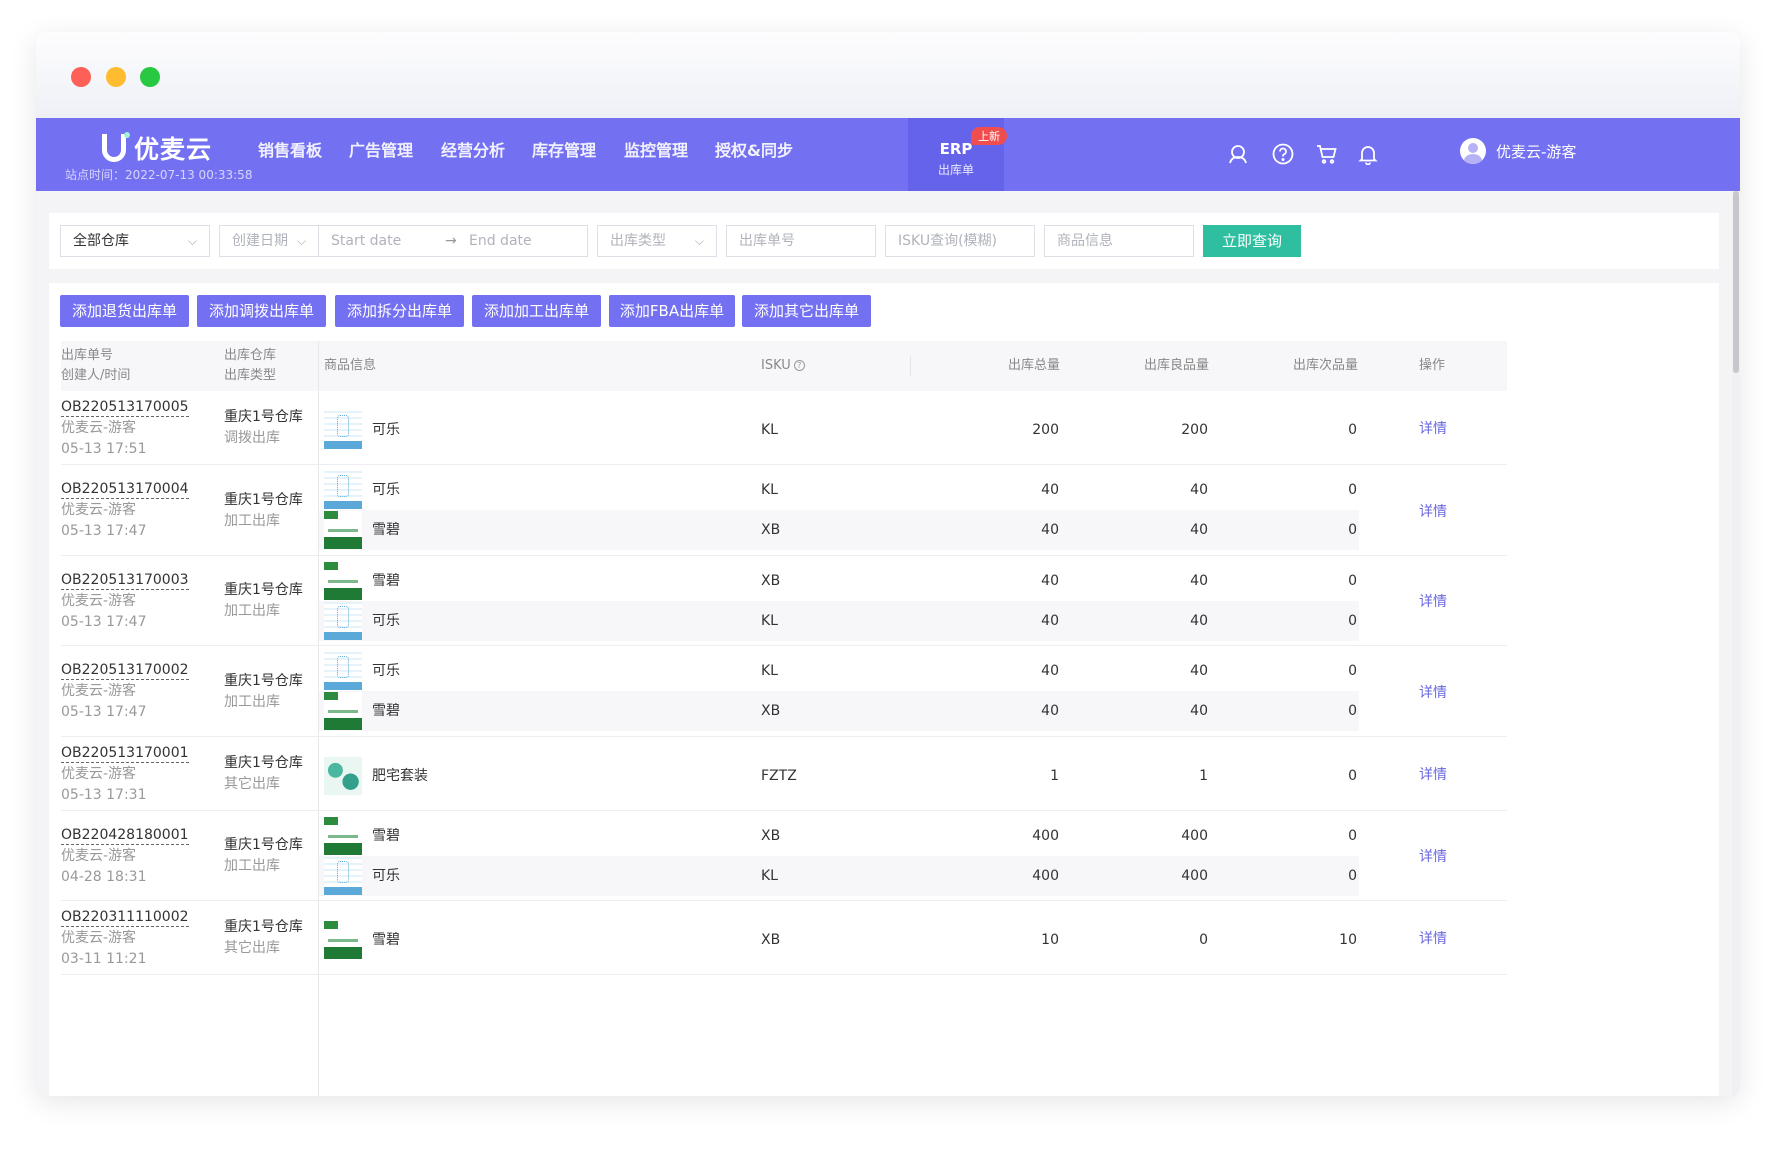  Describe the element at coordinates (399, 311) in the screenshot. I see `add-split-outbound-button: 添加拆分出库单` at that location.